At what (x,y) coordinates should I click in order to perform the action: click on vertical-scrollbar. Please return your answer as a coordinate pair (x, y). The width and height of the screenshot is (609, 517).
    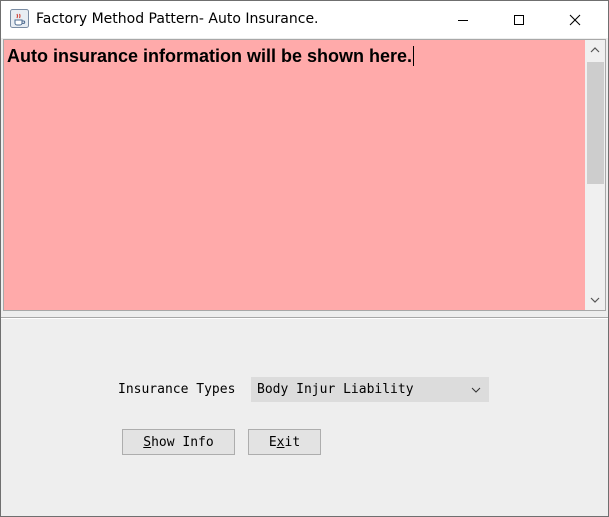
    Looking at the image, I should click on (595, 175).